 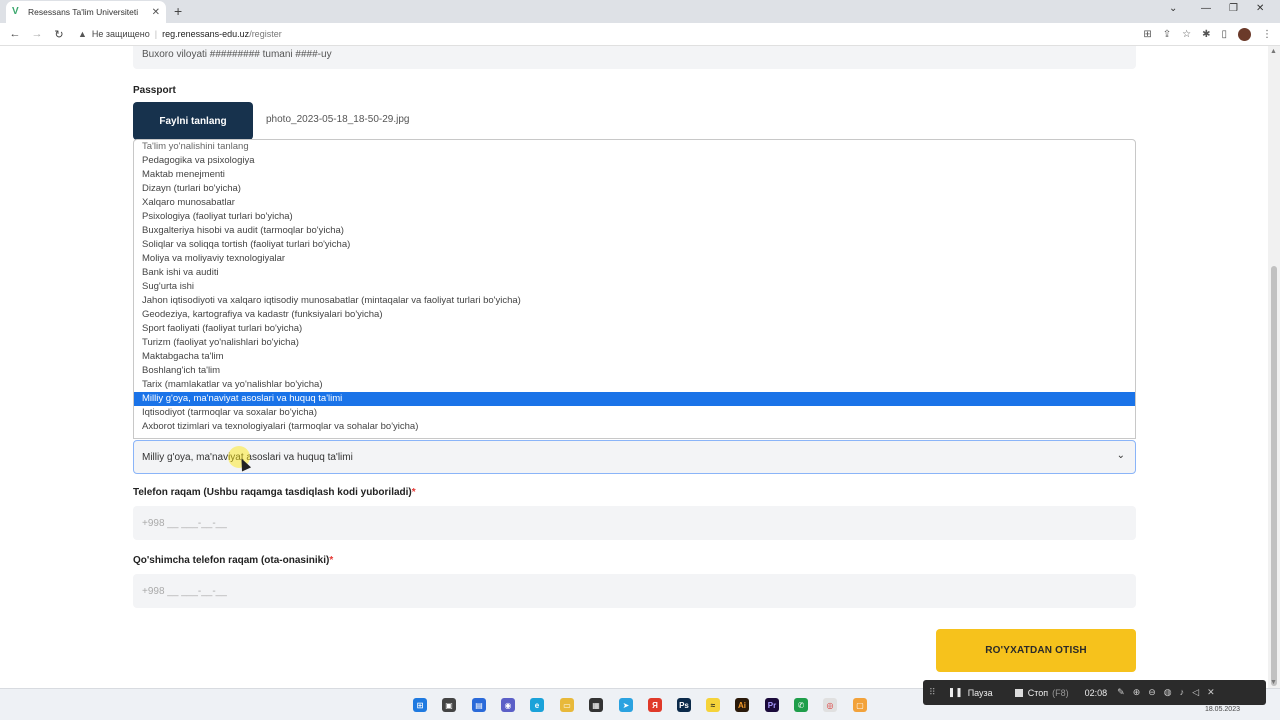 What do you see at coordinates (193, 121) in the screenshot?
I see `choose-file-button: Faylni tanlang` at bounding box center [193, 121].